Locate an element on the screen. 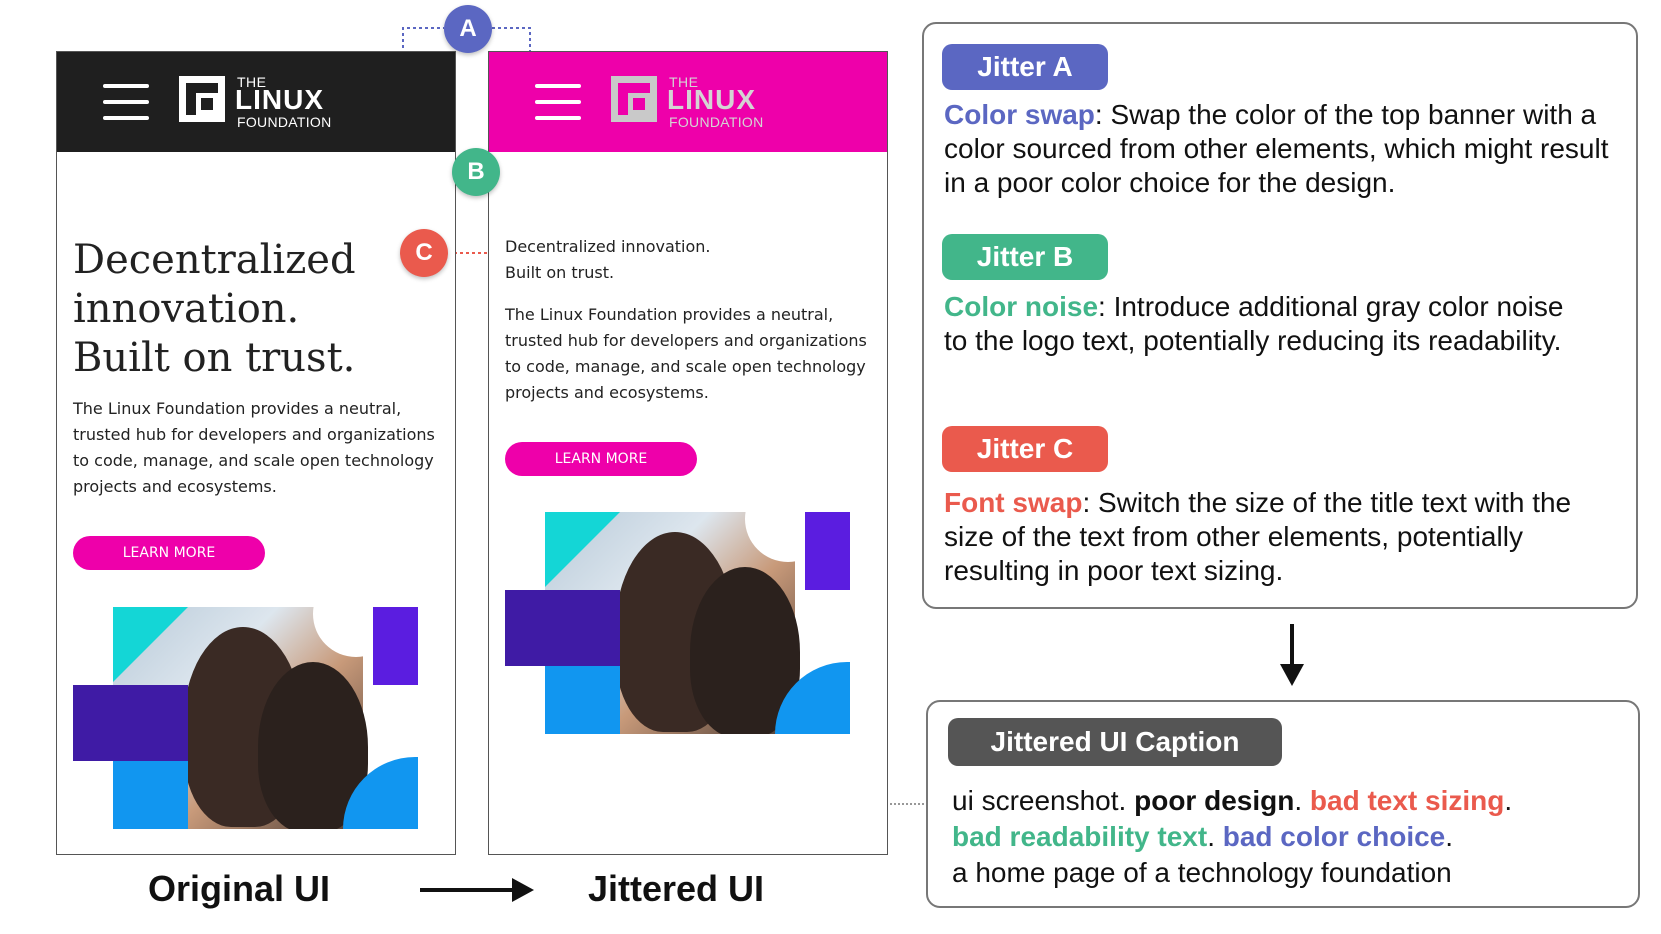  badge-b: B is located at coordinates (476, 172).